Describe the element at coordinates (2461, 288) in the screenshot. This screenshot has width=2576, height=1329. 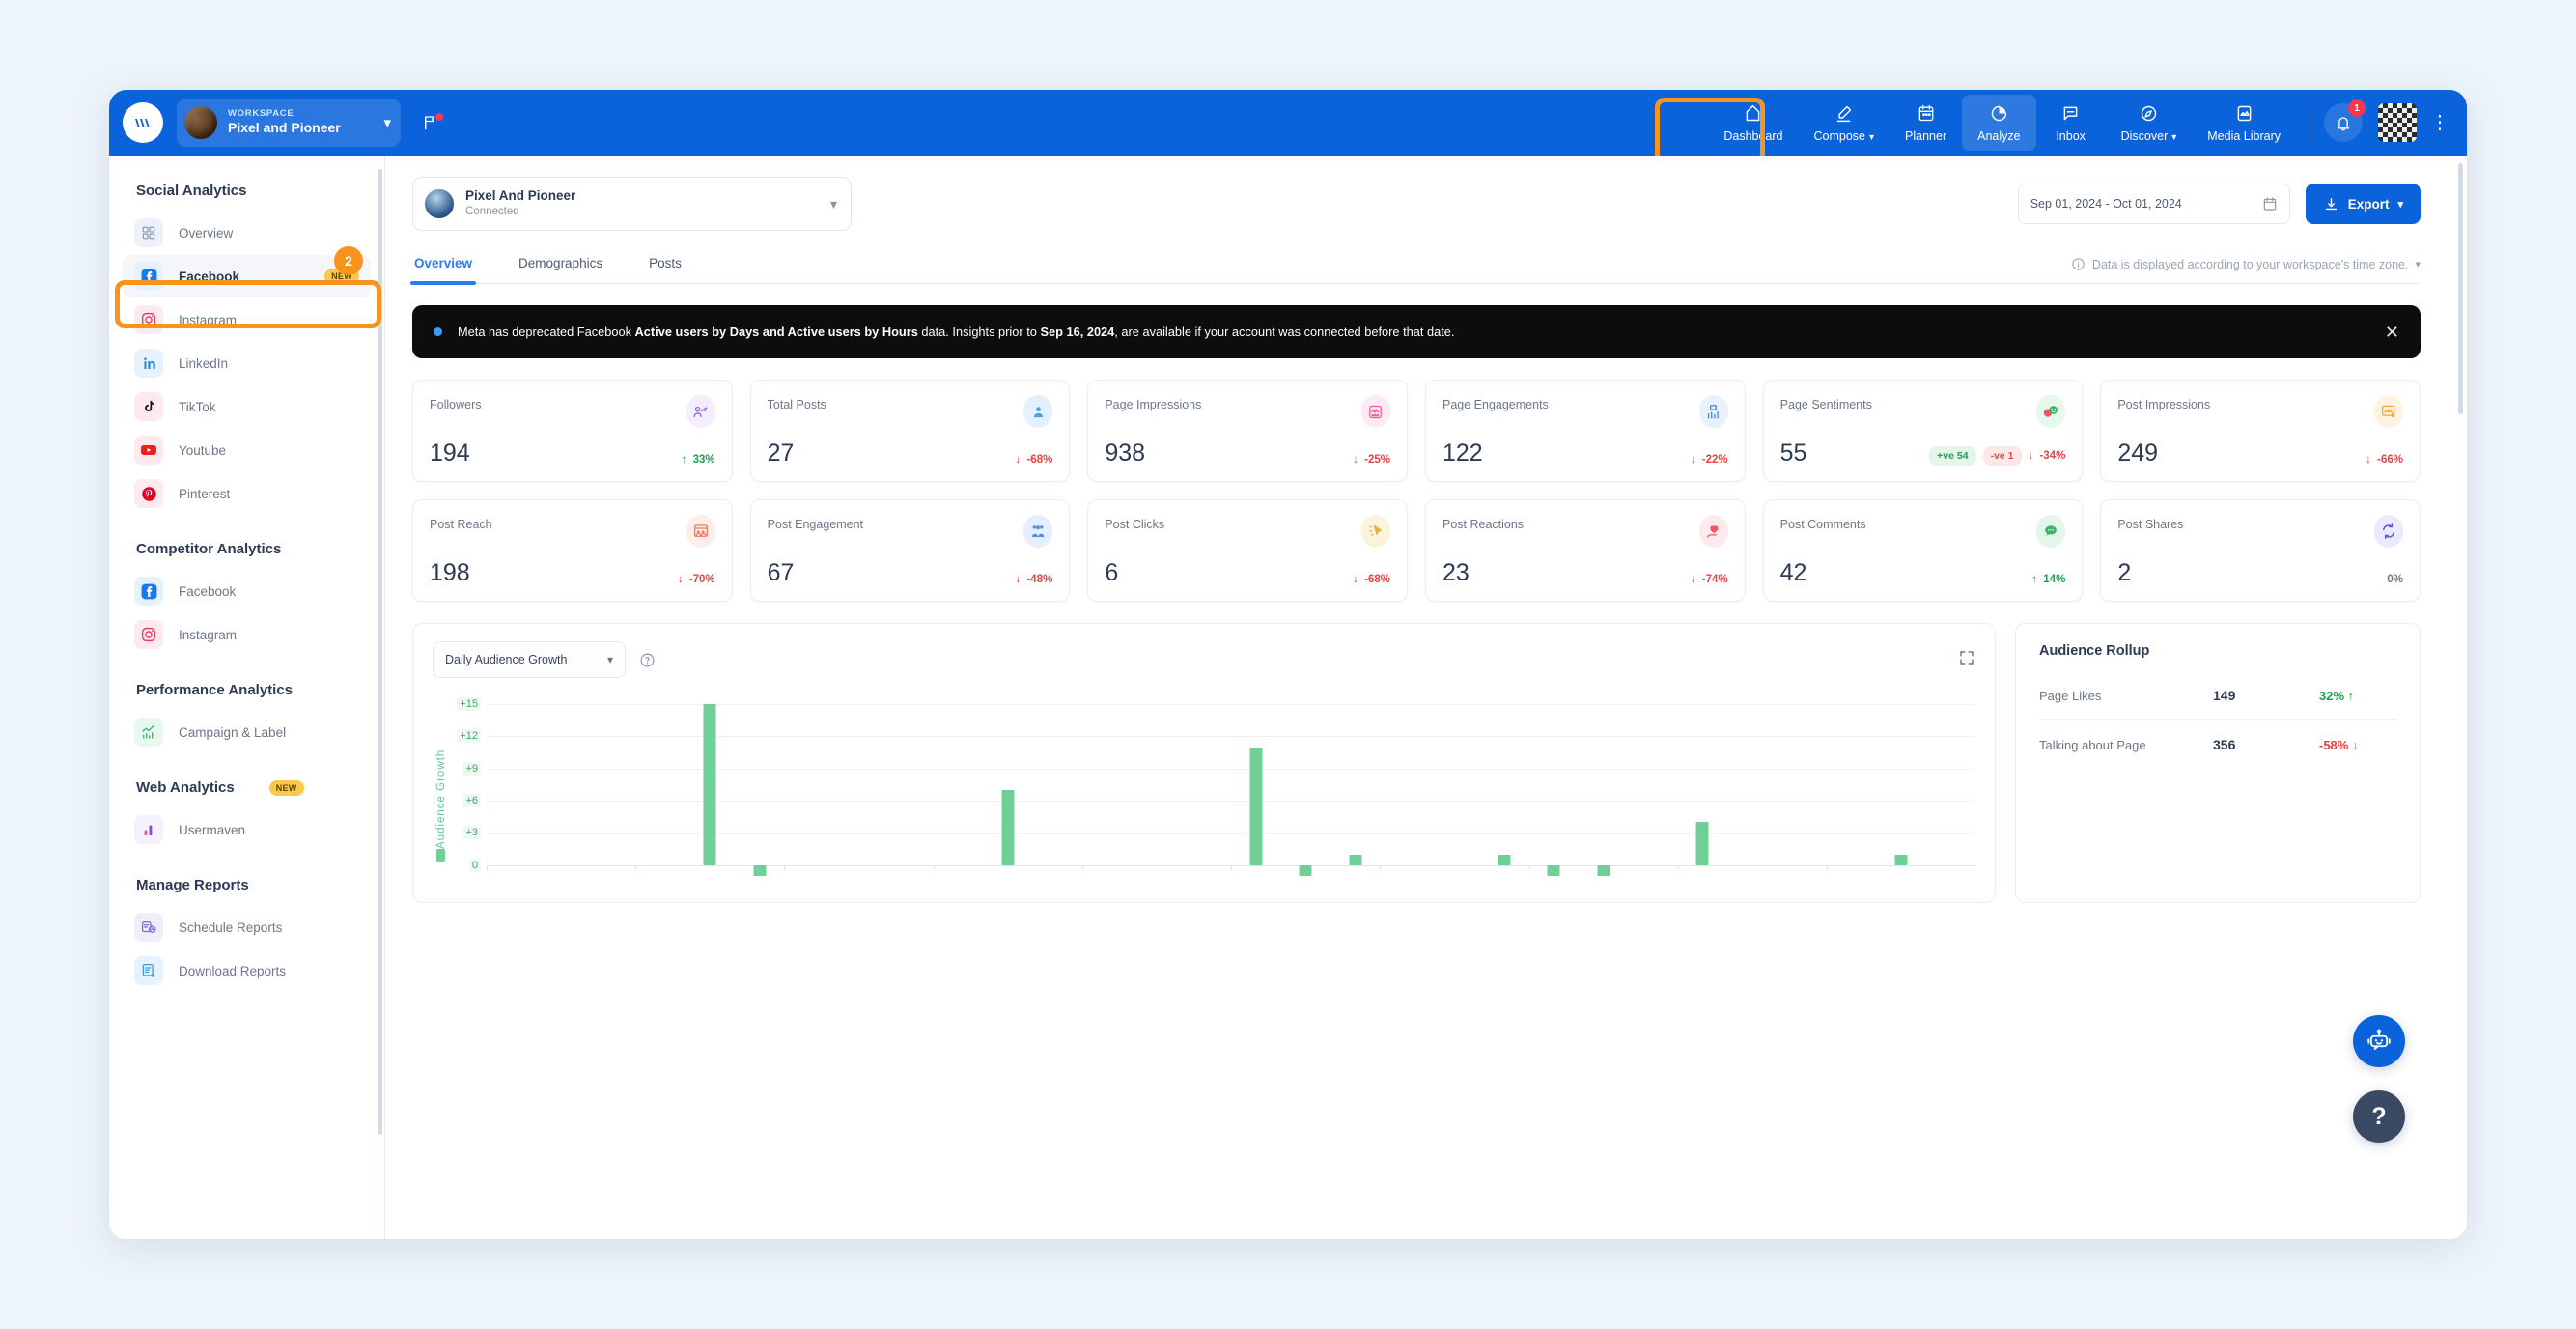
I see `main-scrollbar` at that location.